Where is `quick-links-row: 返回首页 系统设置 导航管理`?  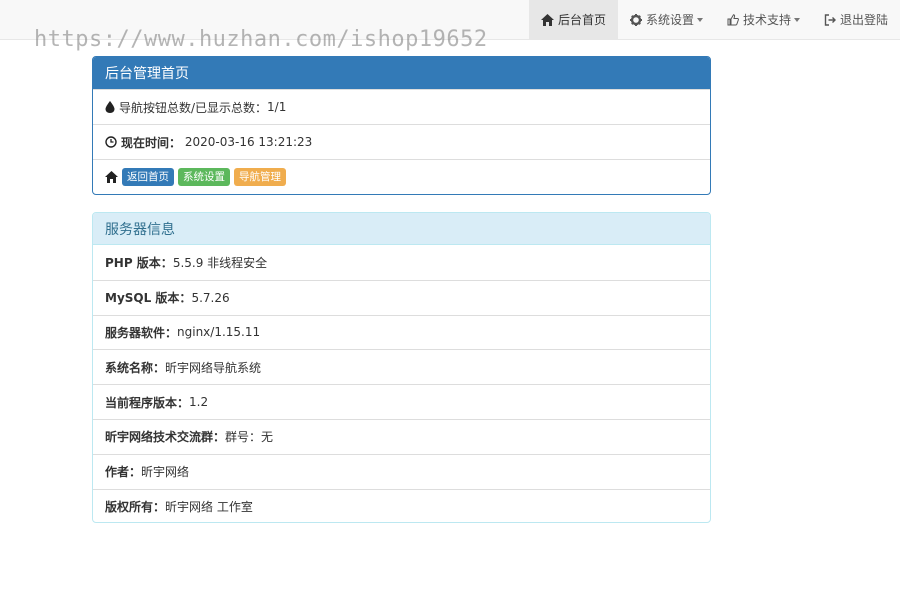 quick-links-row: 返回首页 系统设置 导航管理 is located at coordinates (401, 176).